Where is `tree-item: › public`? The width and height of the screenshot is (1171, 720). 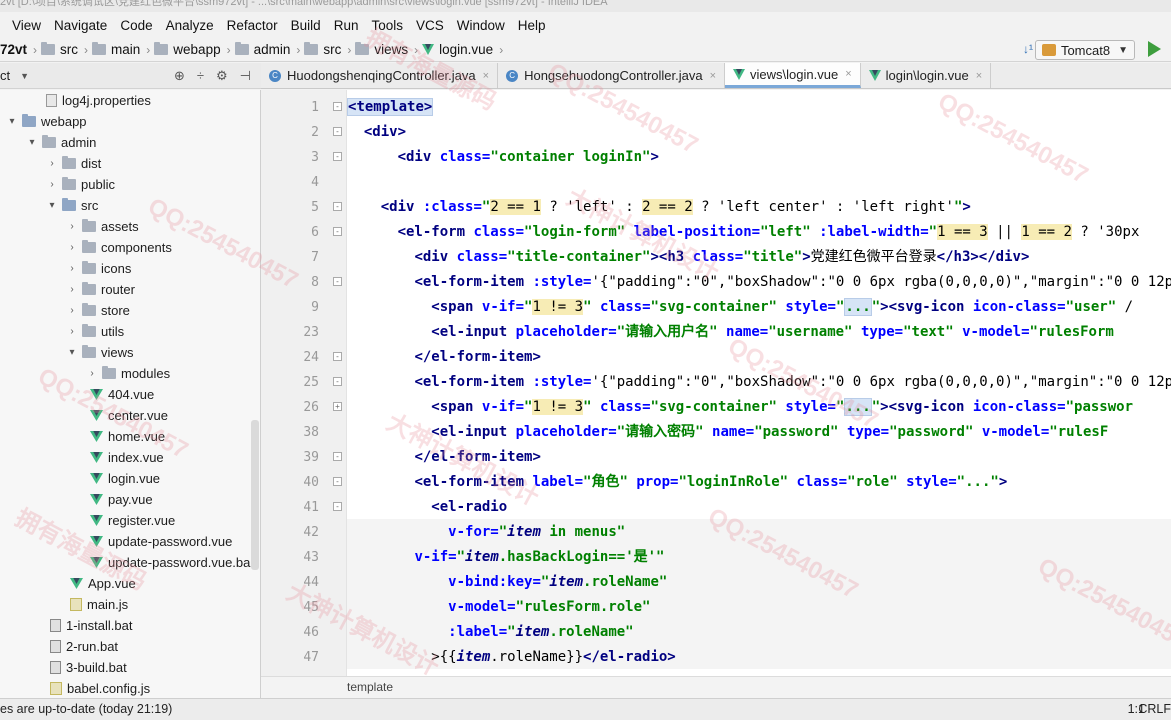 tree-item: › public is located at coordinates (80, 184).